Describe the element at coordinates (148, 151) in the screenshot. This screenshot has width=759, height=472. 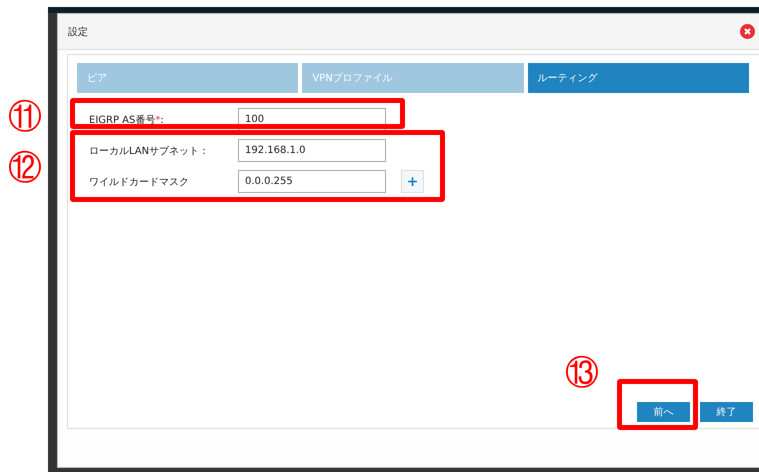
I see `field-label: ローカルLANサブネット :` at that location.